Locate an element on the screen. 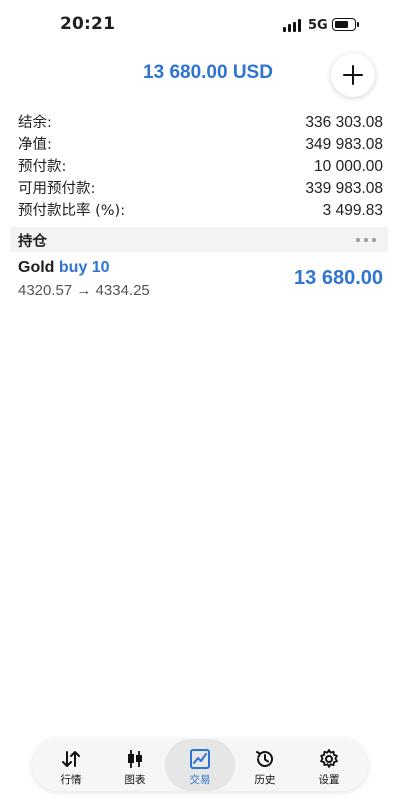 The image size is (416, 805). history-clock-icon is located at coordinates (264, 759).